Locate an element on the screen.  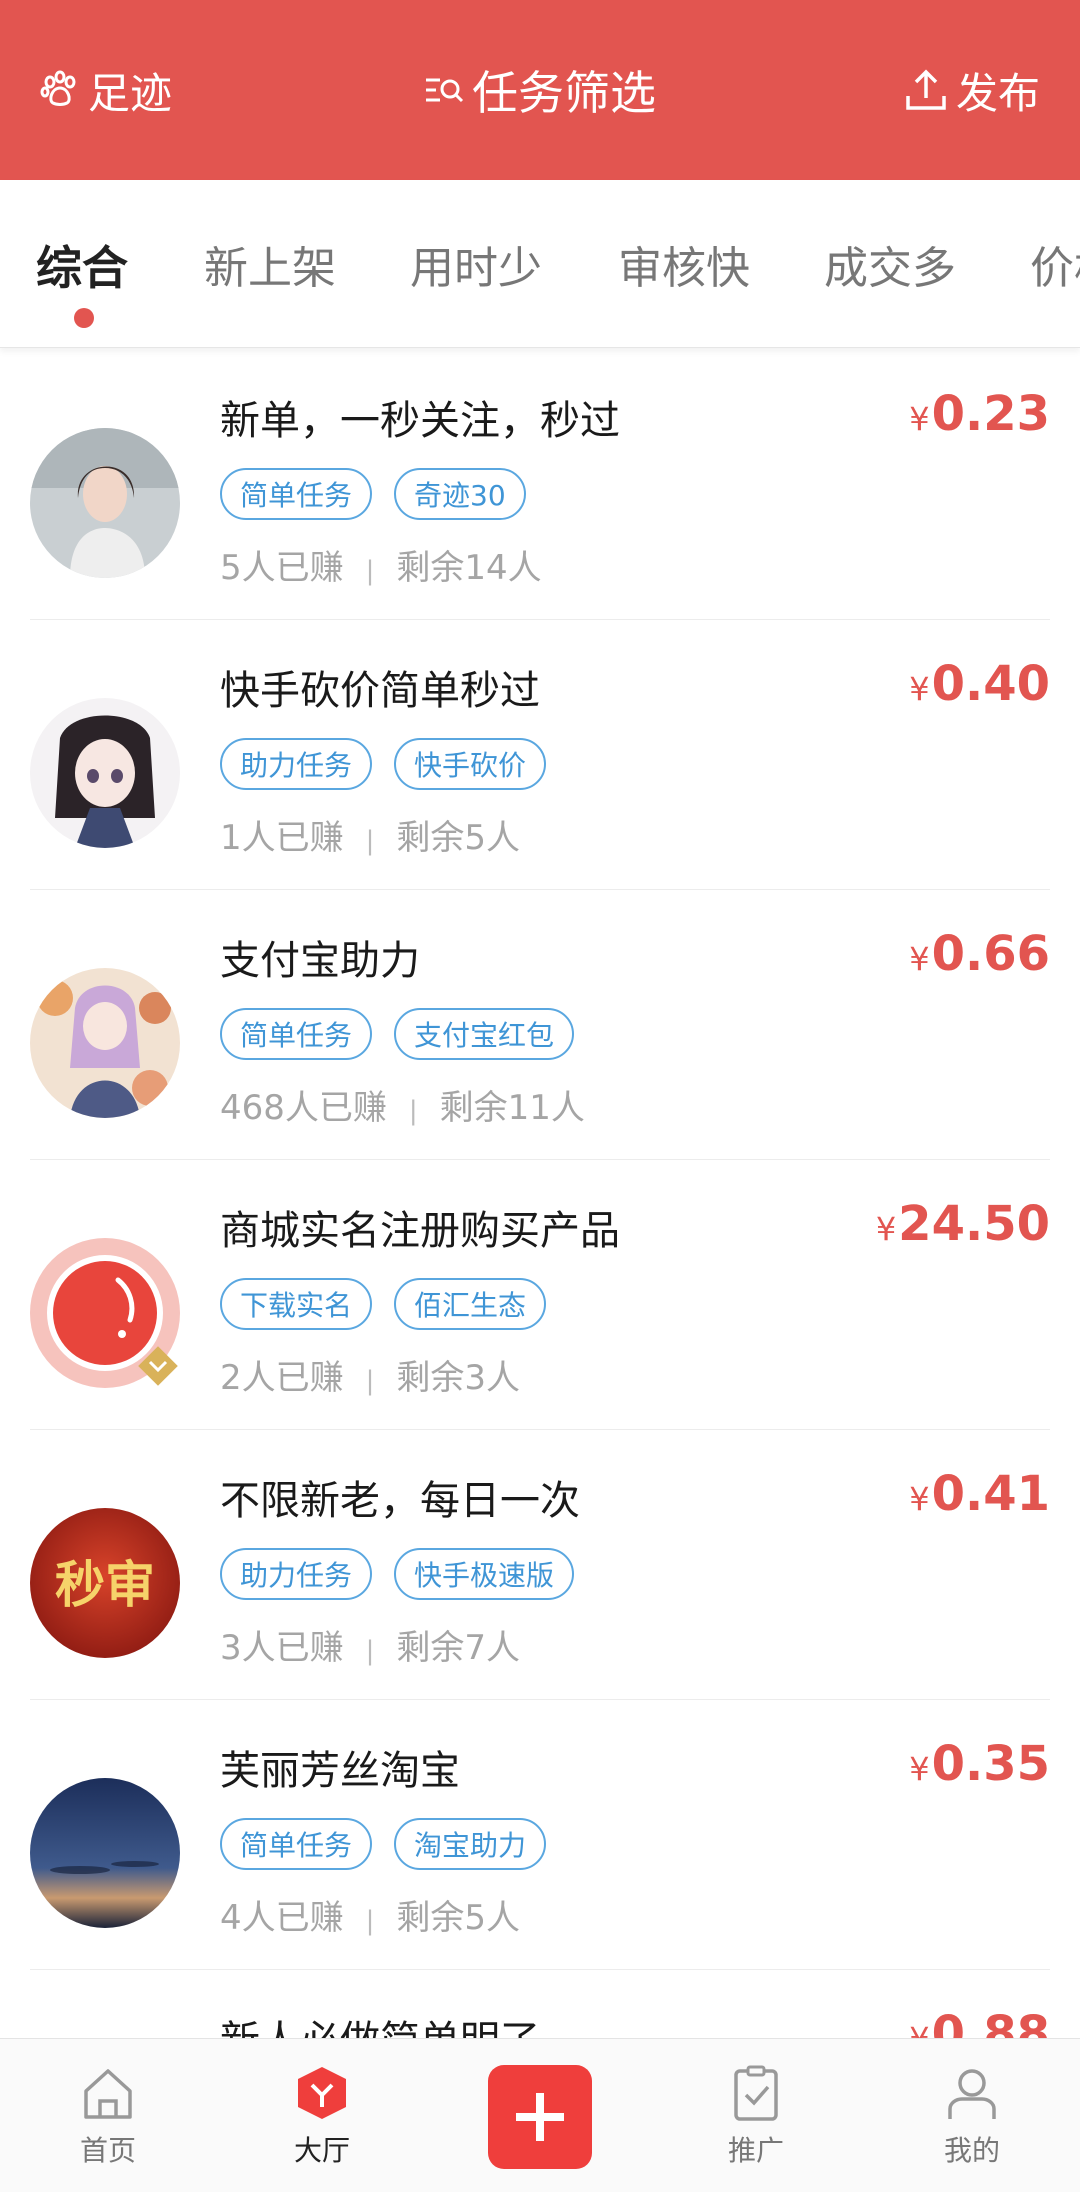
task-stats: 1人已赚 | 剩余5人 is located at coordinates (370, 838).